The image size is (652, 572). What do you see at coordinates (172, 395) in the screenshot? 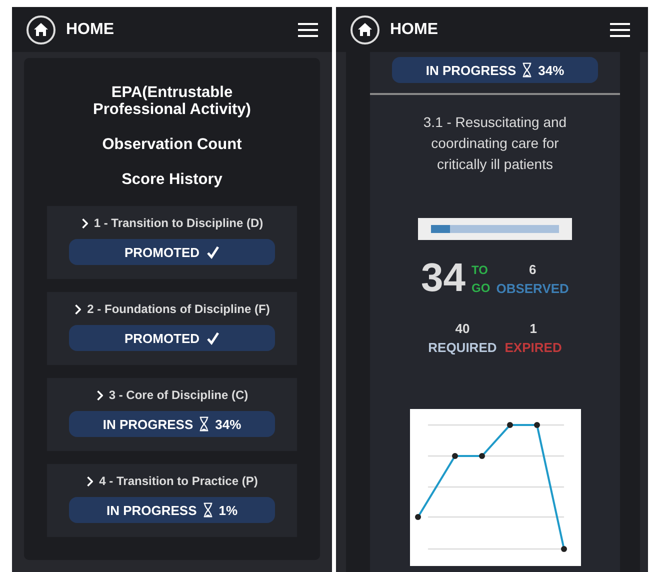
I see `stage-title: 3 - Core of Discipline (C)` at bounding box center [172, 395].